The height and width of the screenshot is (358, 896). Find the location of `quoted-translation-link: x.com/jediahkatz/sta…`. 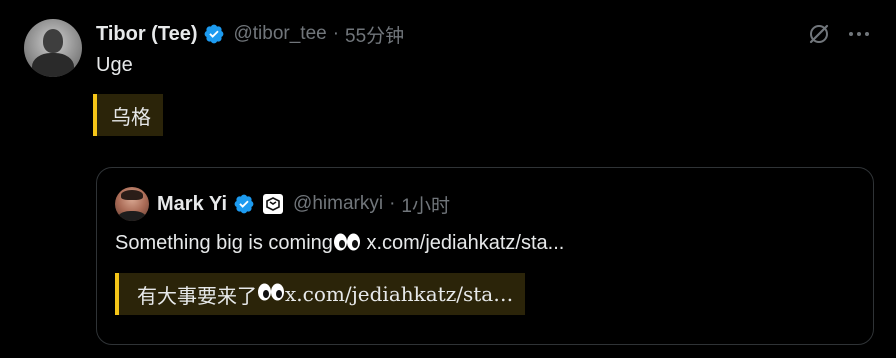

quoted-translation-link: x.com/jediahkatz/sta… is located at coordinates (399, 294).